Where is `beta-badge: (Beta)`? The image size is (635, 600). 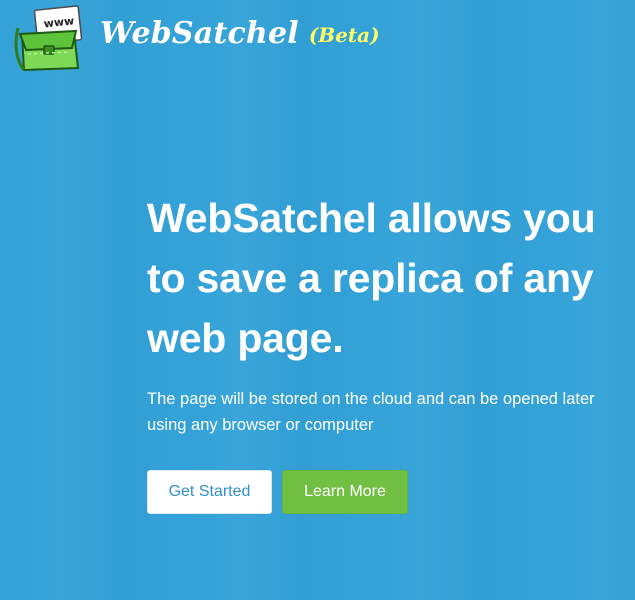 beta-badge: (Beta) is located at coordinates (344, 35).